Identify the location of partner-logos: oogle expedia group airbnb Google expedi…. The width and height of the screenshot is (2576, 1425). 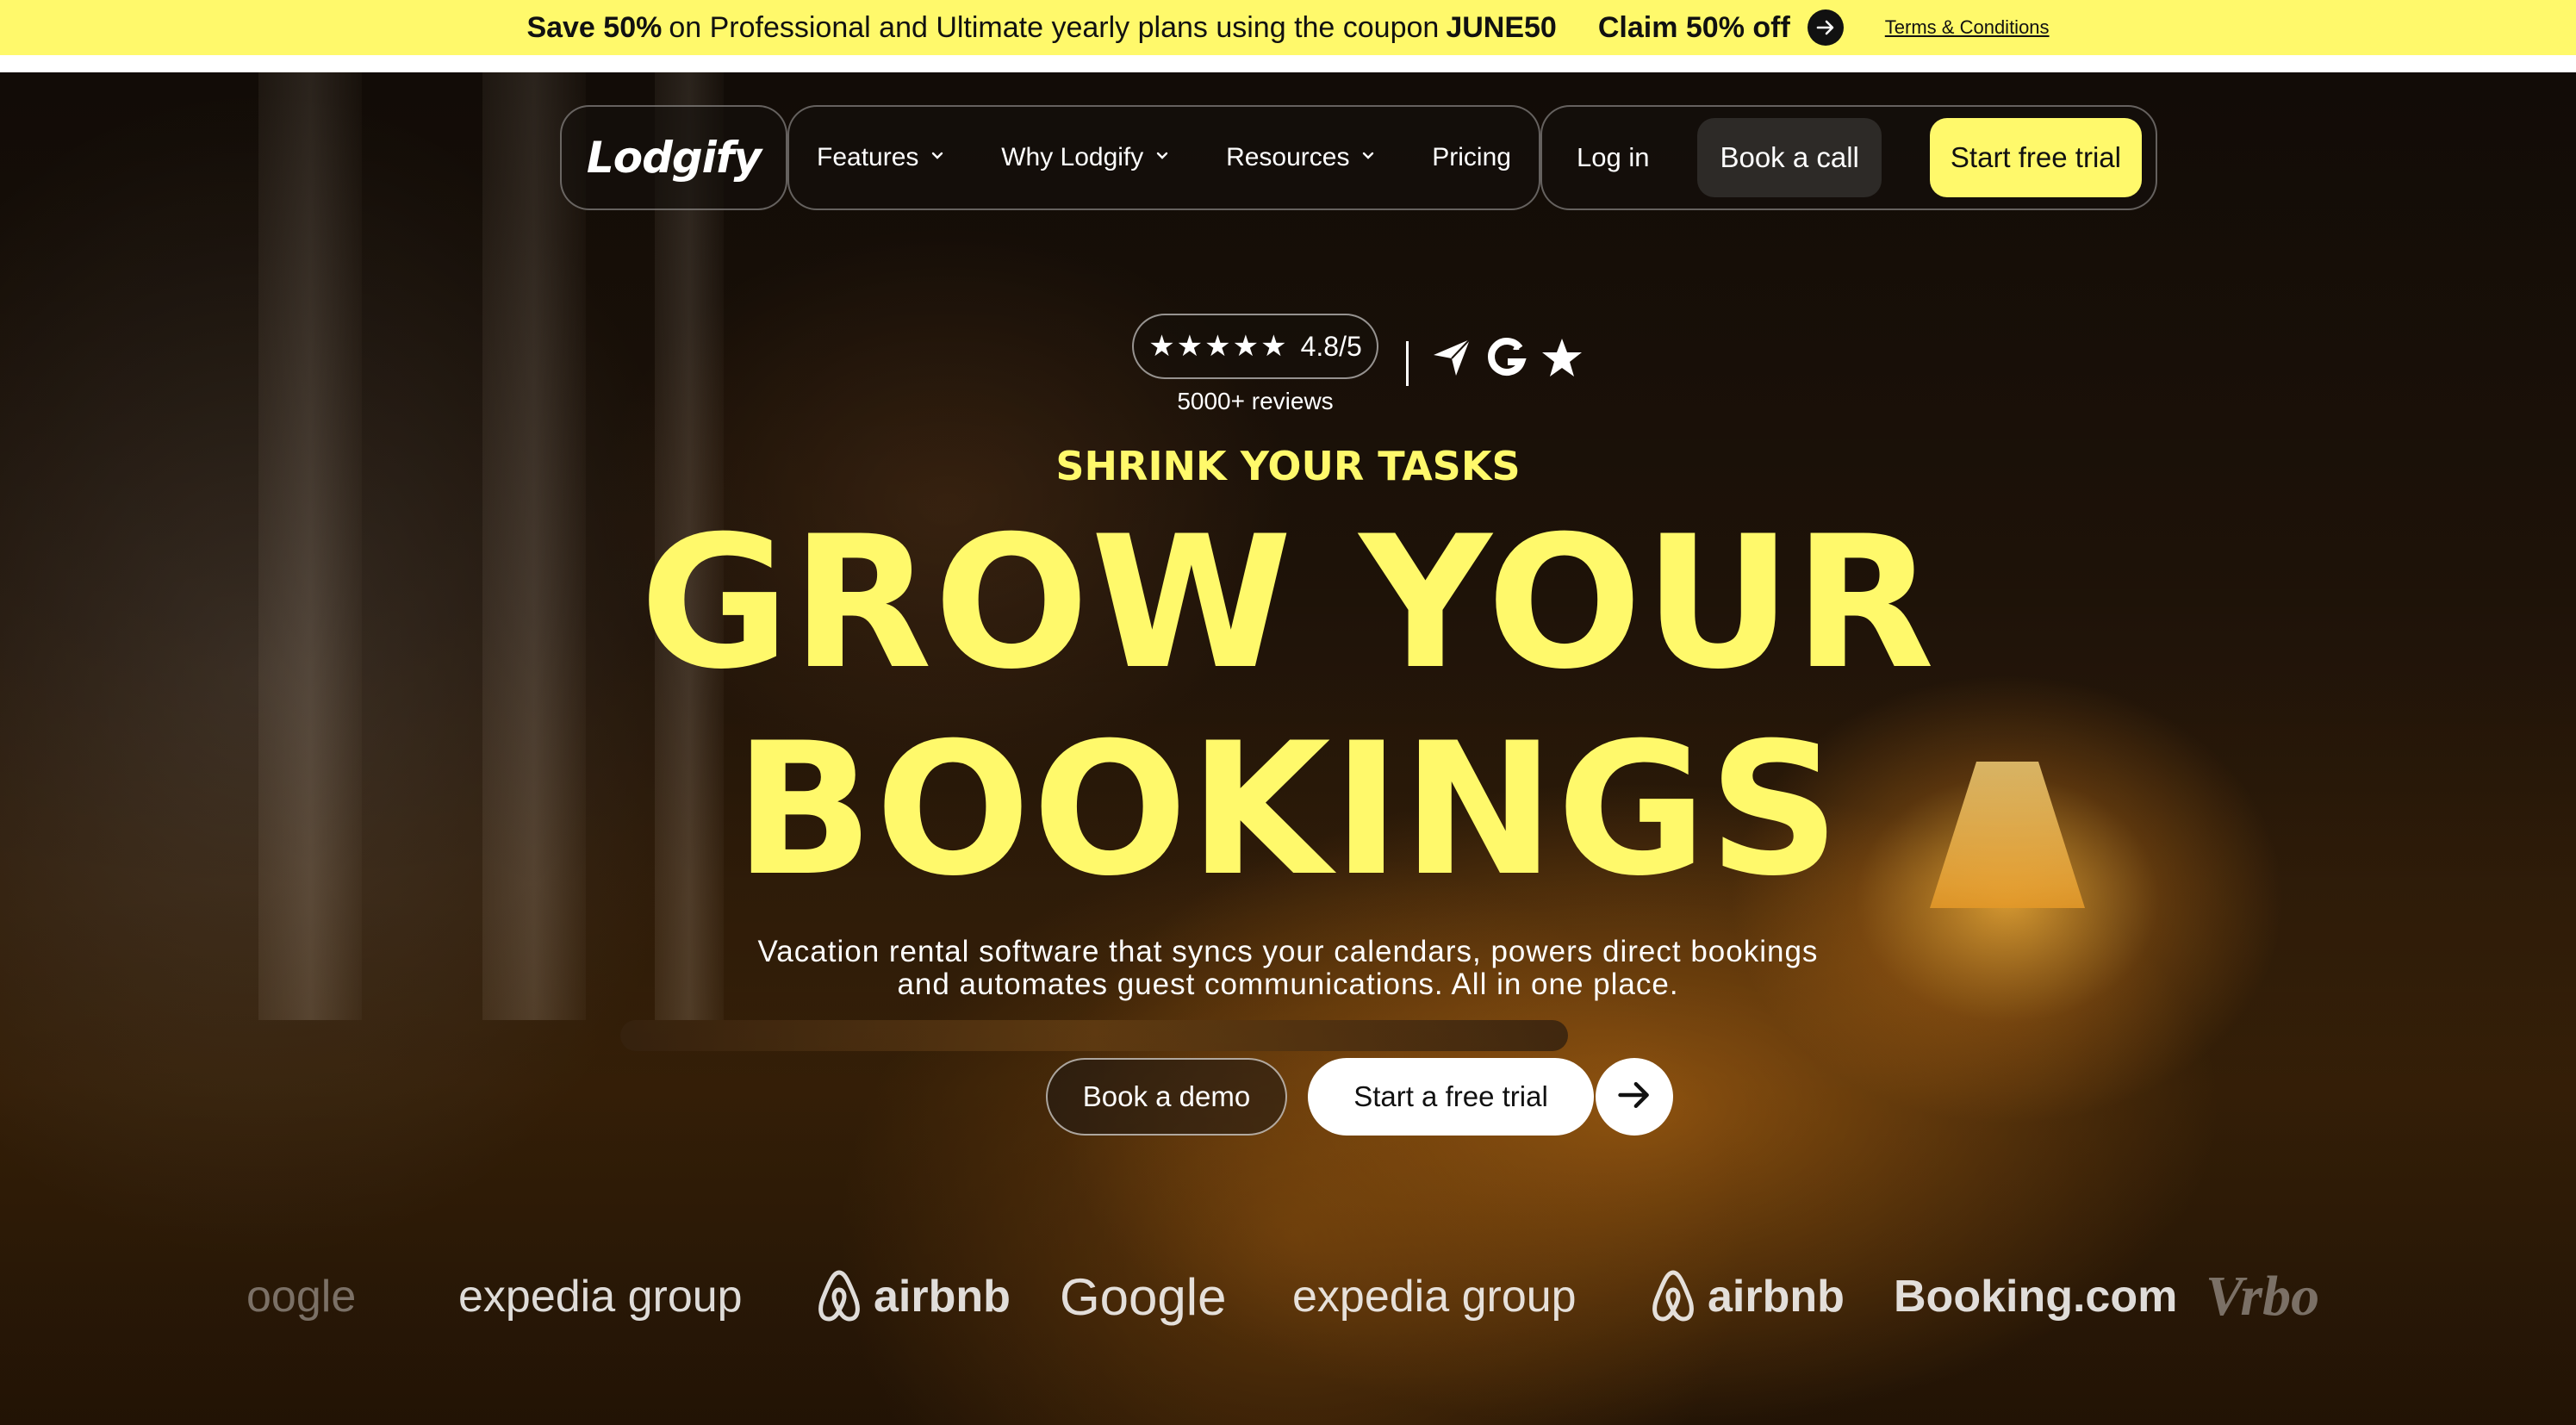
(1288, 1296).